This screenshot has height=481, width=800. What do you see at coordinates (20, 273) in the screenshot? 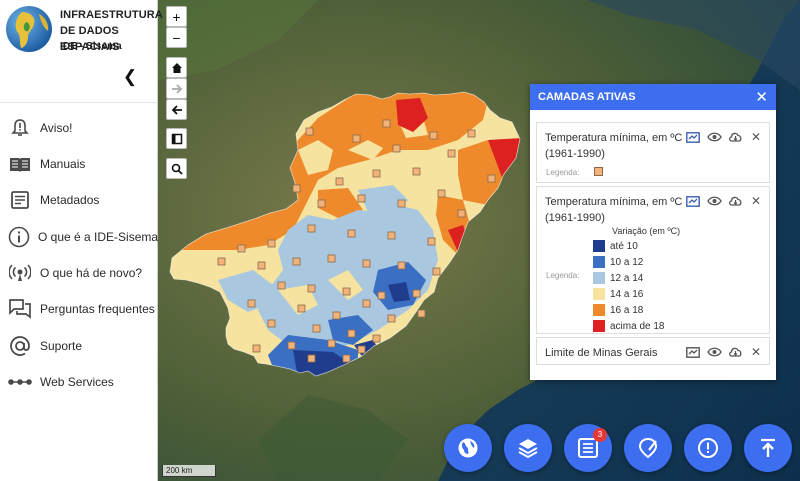
I see `broadcast-icon` at bounding box center [20, 273].